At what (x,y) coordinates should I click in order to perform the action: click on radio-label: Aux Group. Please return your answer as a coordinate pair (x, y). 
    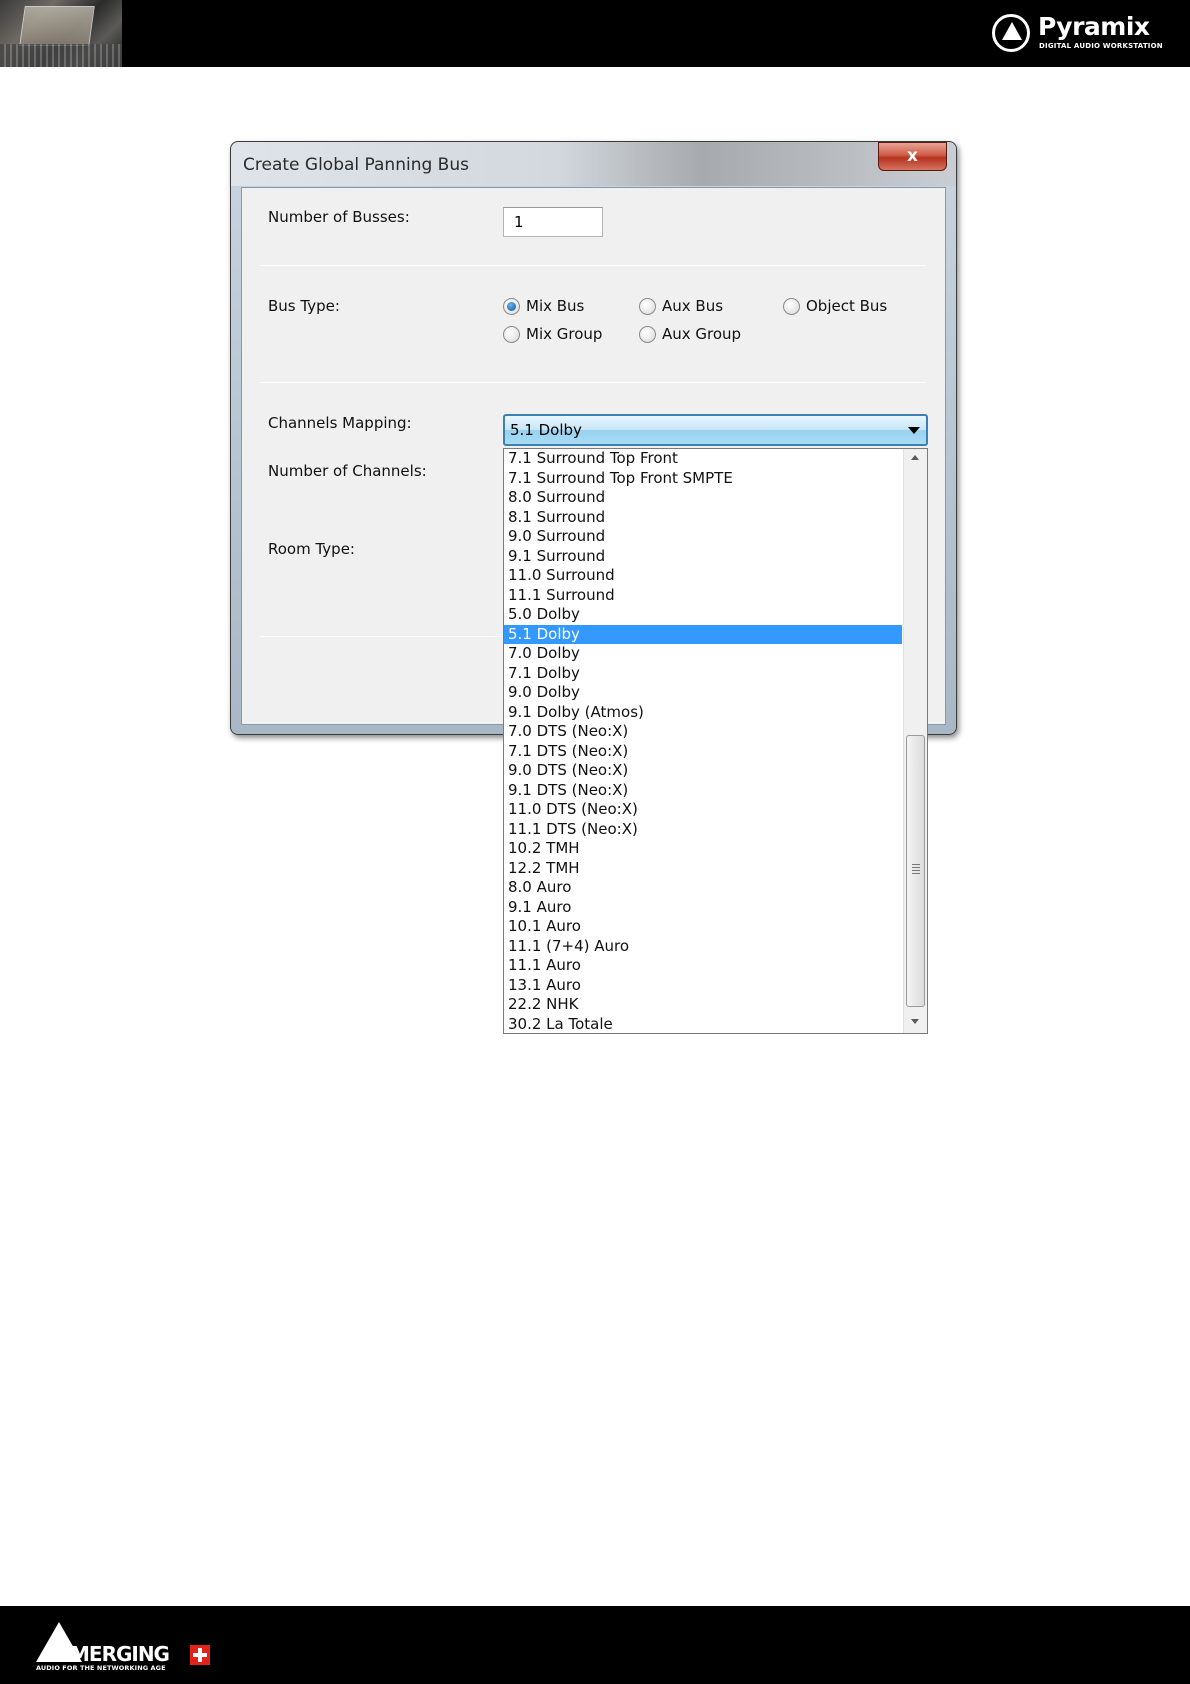
    Looking at the image, I should click on (702, 334).